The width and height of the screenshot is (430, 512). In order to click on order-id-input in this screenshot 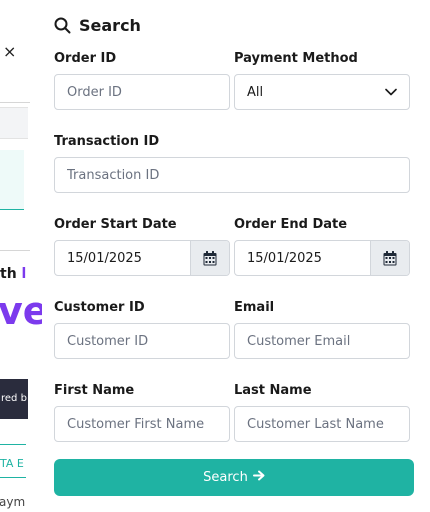, I will do `click(142, 92)`.